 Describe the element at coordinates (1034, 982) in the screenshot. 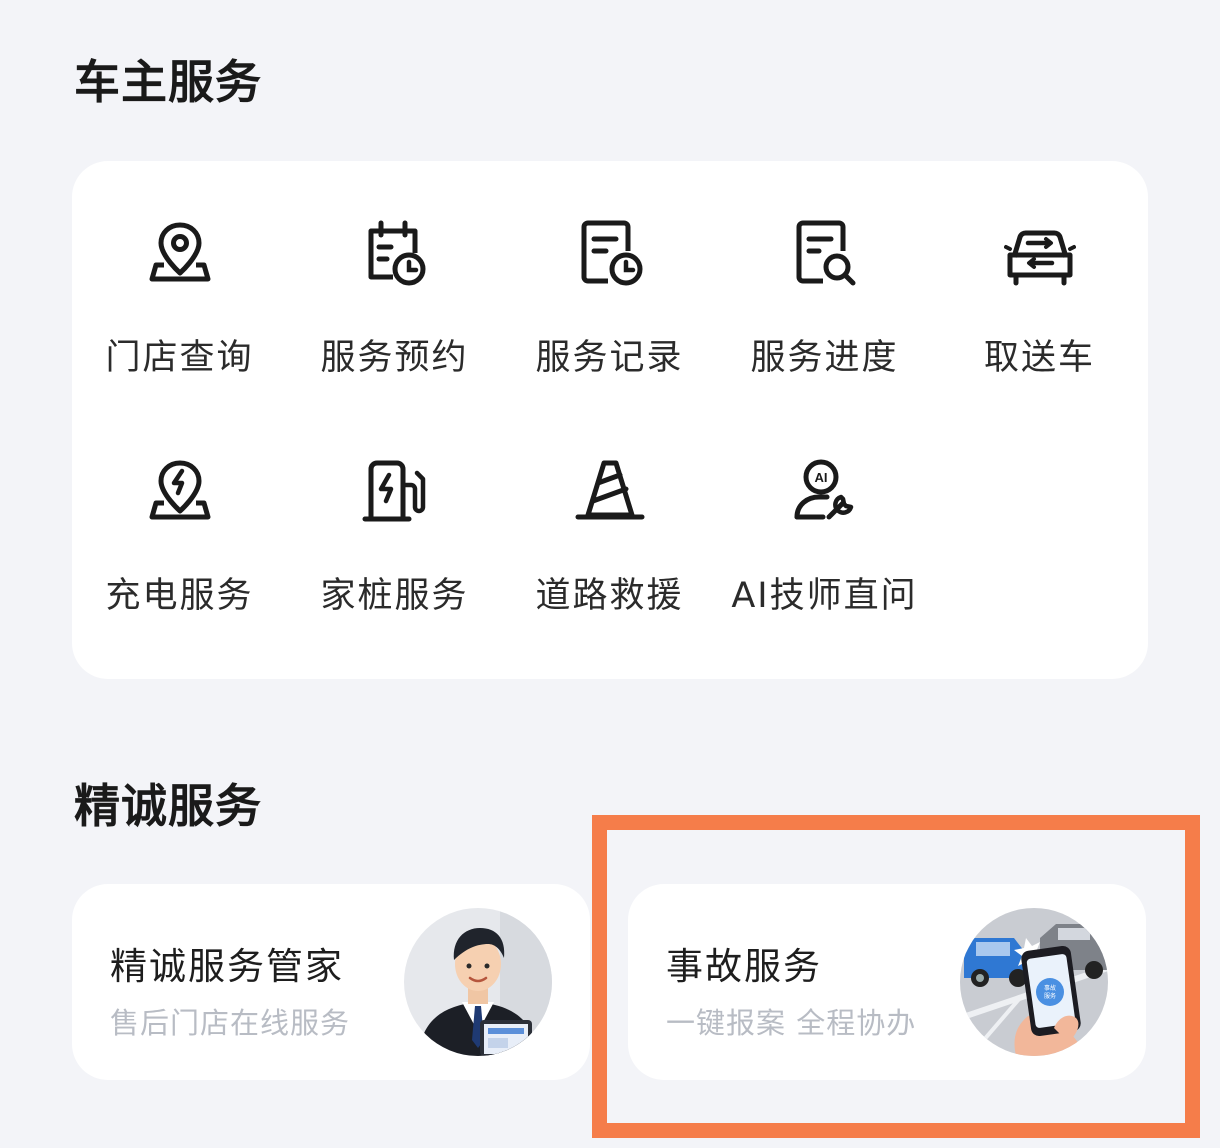

I see `car-accident-phone-illustration: 事故 服务` at that location.